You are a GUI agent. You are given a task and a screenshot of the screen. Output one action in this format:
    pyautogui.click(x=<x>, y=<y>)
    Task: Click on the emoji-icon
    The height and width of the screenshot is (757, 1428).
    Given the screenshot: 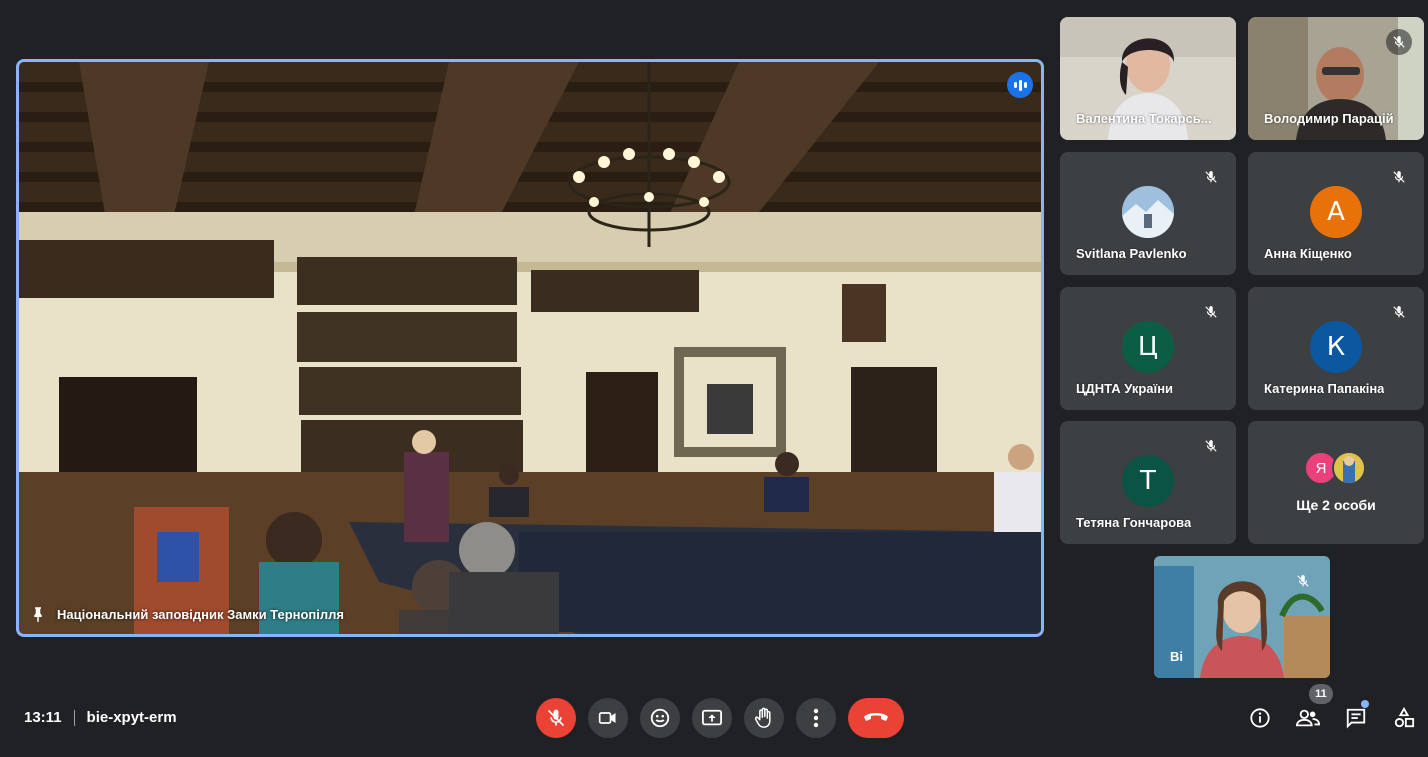 What is the action you would take?
    pyautogui.click(x=660, y=718)
    